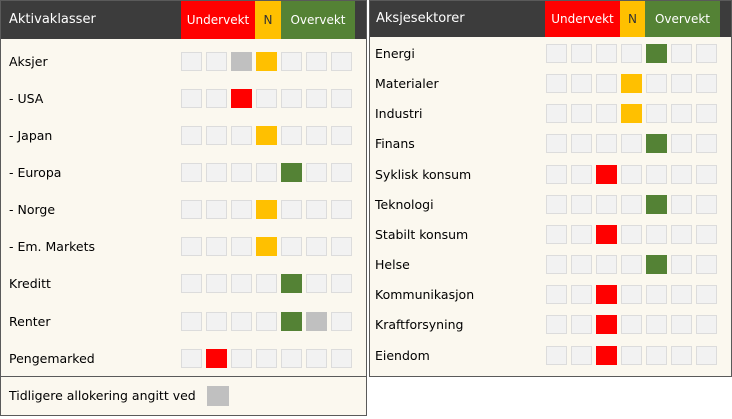 The height and width of the screenshot is (419, 732). Describe the element at coordinates (52, 19) in the screenshot. I see `asset-class-title: Aktivaklasser` at that location.